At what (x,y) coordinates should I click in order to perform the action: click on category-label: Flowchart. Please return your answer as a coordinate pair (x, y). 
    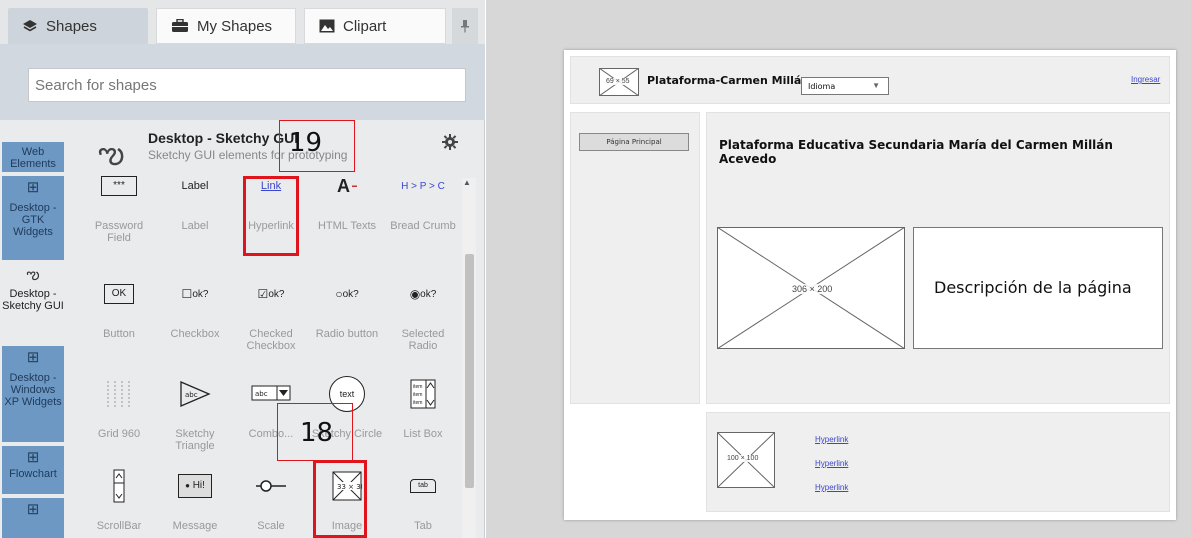
    Looking at the image, I should click on (33, 474).